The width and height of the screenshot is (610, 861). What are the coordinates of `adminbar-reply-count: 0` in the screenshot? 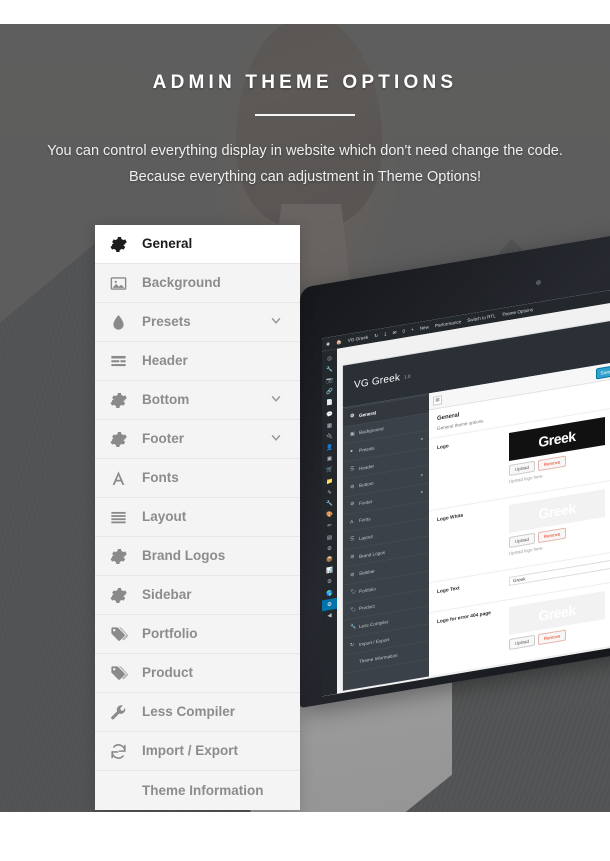 It's located at (404, 331).